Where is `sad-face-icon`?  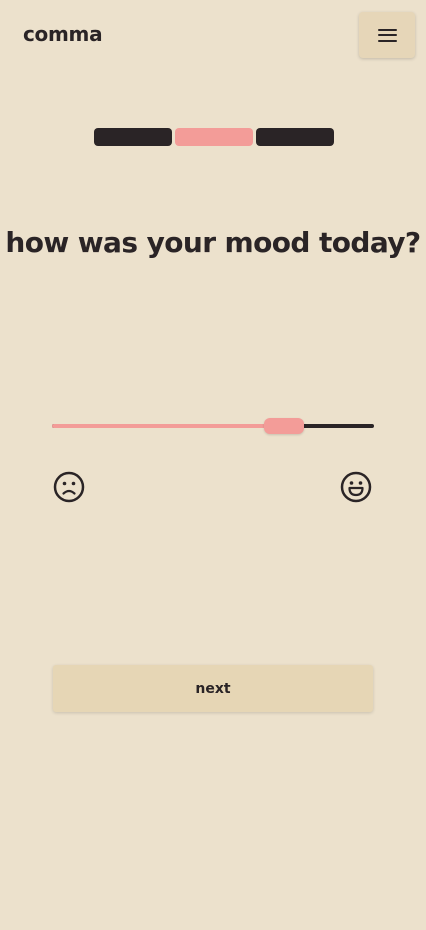
sad-face-icon is located at coordinates (69, 487).